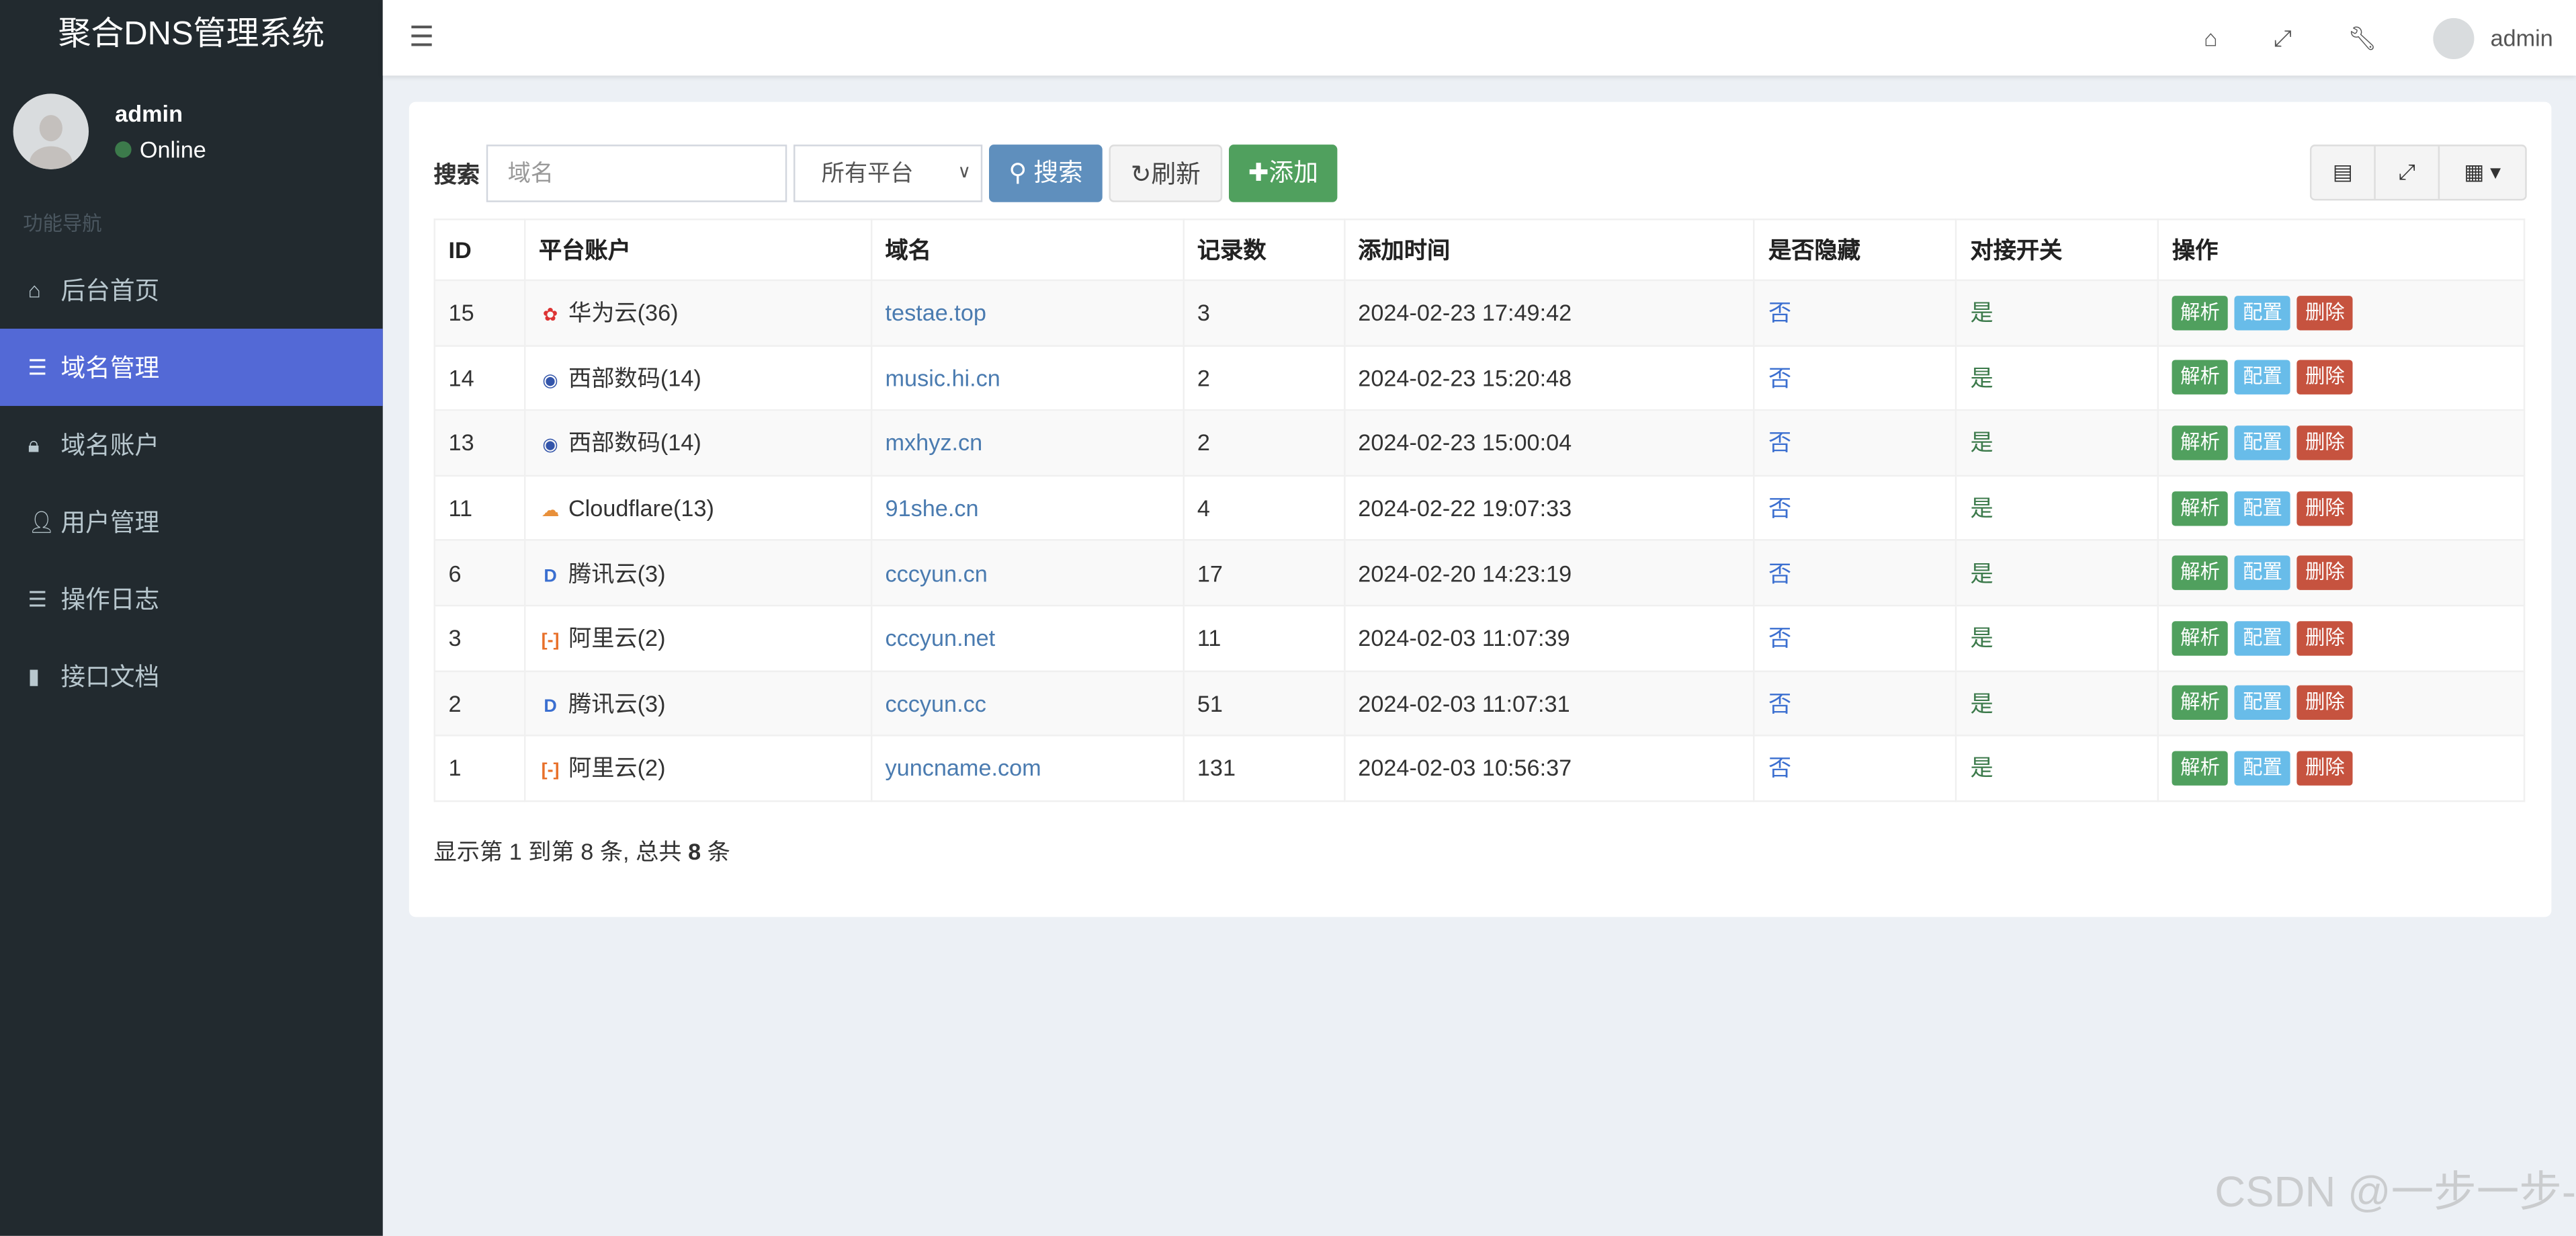 Image resolution: width=2576 pixels, height=1236 pixels. What do you see at coordinates (550, 511) in the screenshot?
I see `cloudflare-logo-icon: ☁` at bounding box center [550, 511].